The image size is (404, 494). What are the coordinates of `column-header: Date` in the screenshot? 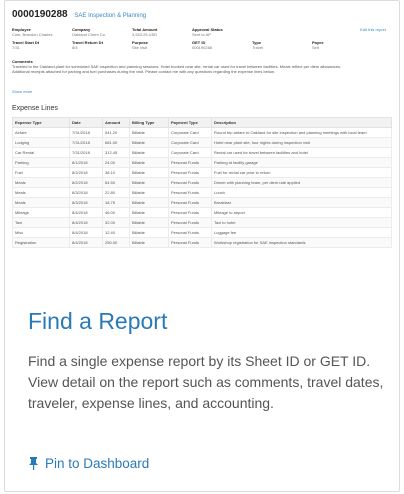 It's located at (86, 122).